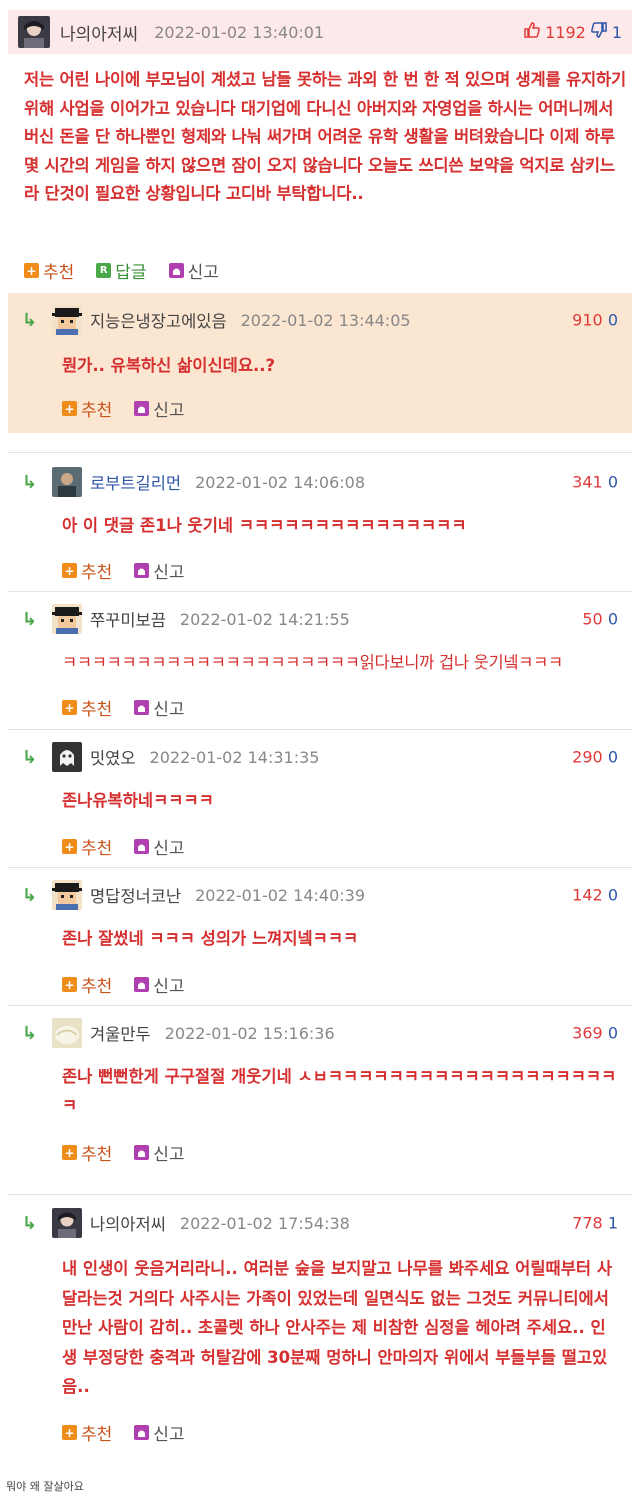 Image resolution: width=640 pixels, height=1506 pixels. Describe the element at coordinates (280, 482) in the screenshot. I see `comment-date: 2022-01-02 14:06:08` at that location.